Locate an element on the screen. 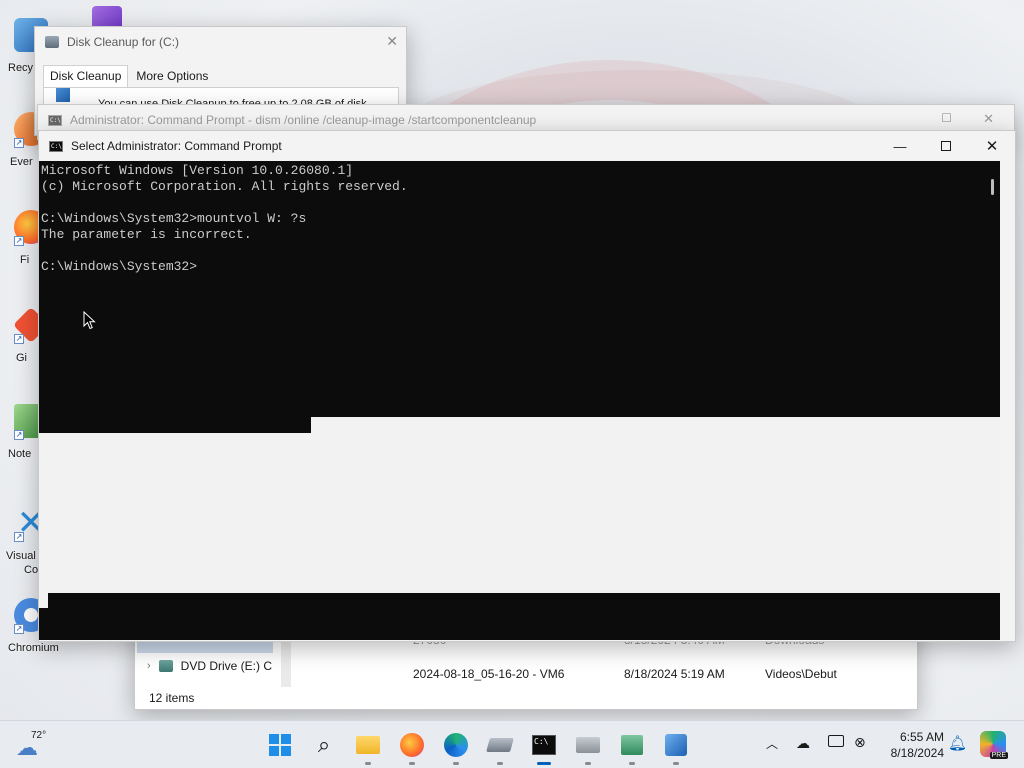 This screenshot has height=768, width=1024. terminal-icon: C:\ is located at coordinates (544, 745).